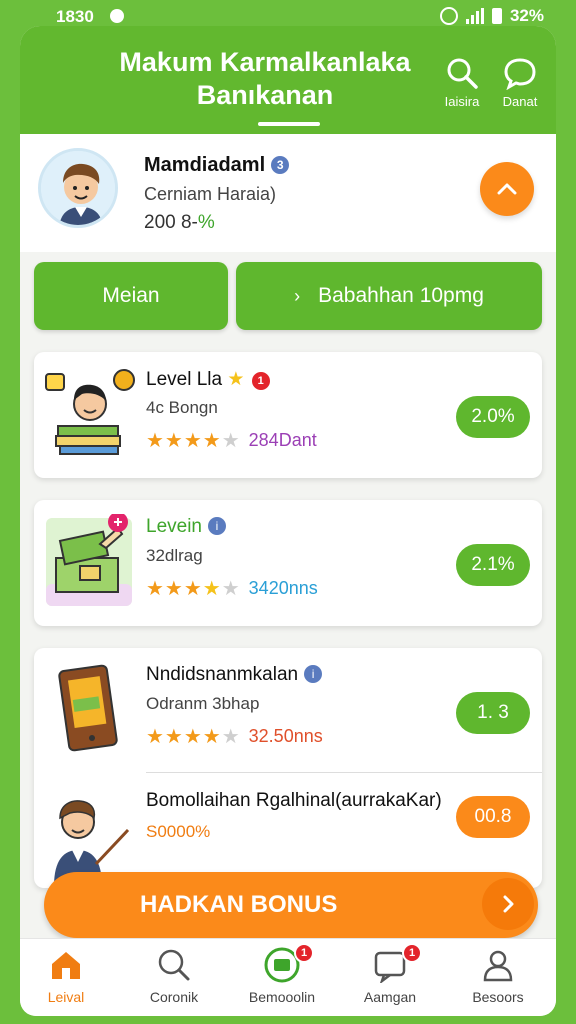 The image size is (576, 1024). What do you see at coordinates (260, 381) in the screenshot?
I see `item-badge: 1` at bounding box center [260, 381].